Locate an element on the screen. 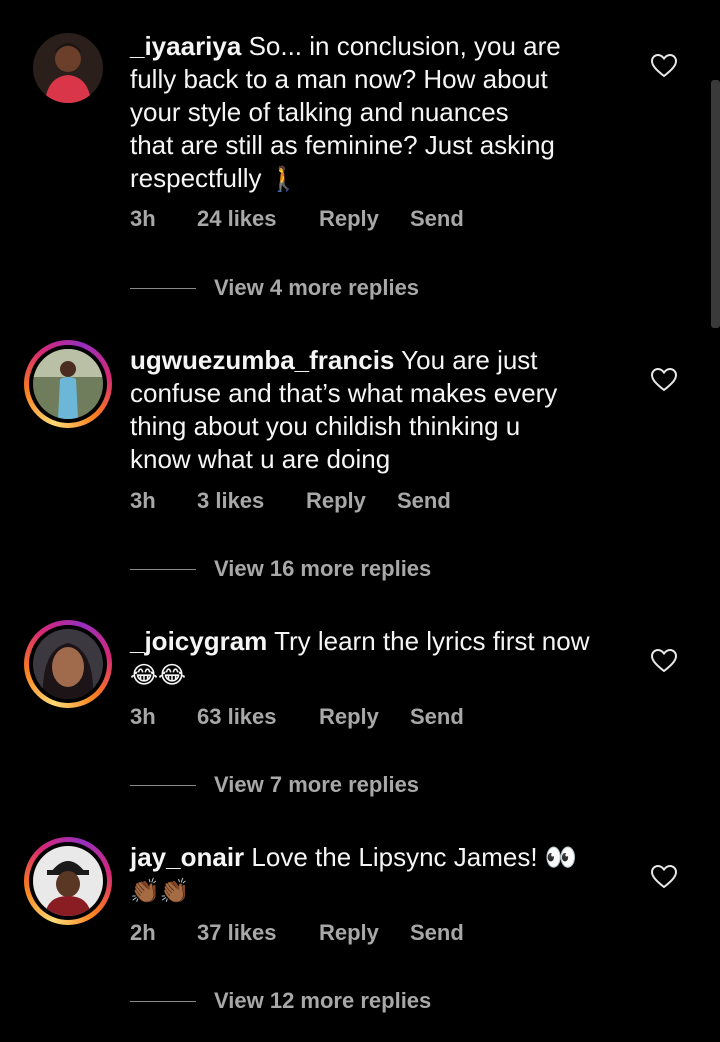 This screenshot has width=720, height=1042. comment-username: jay_onair is located at coordinates (187, 857).